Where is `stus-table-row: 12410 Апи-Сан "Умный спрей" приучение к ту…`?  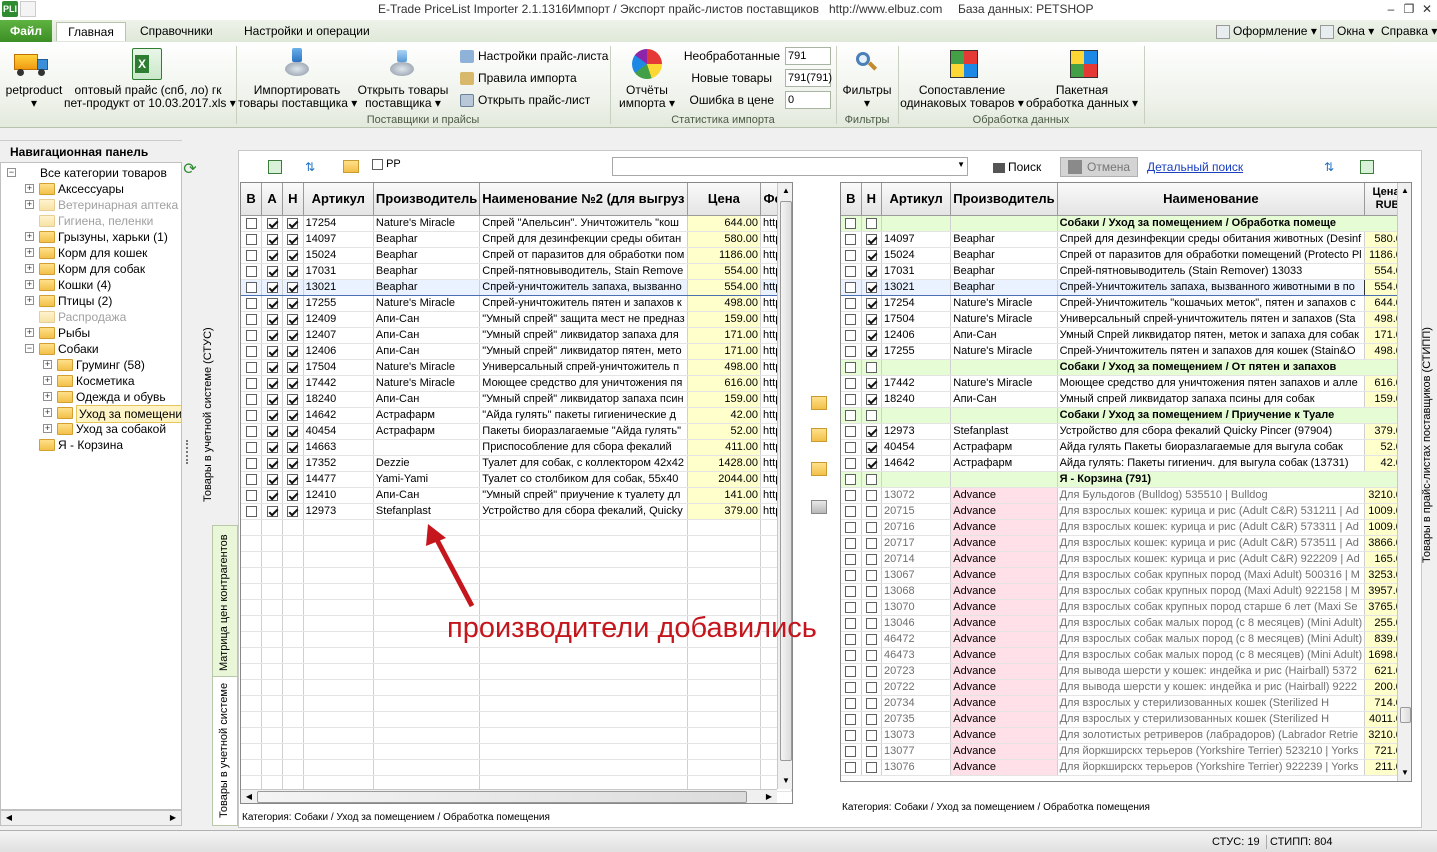
stus-table-row: 12410 Апи-Сан "Умный спрей" приучение к ту… is located at coordinates (516, 495).